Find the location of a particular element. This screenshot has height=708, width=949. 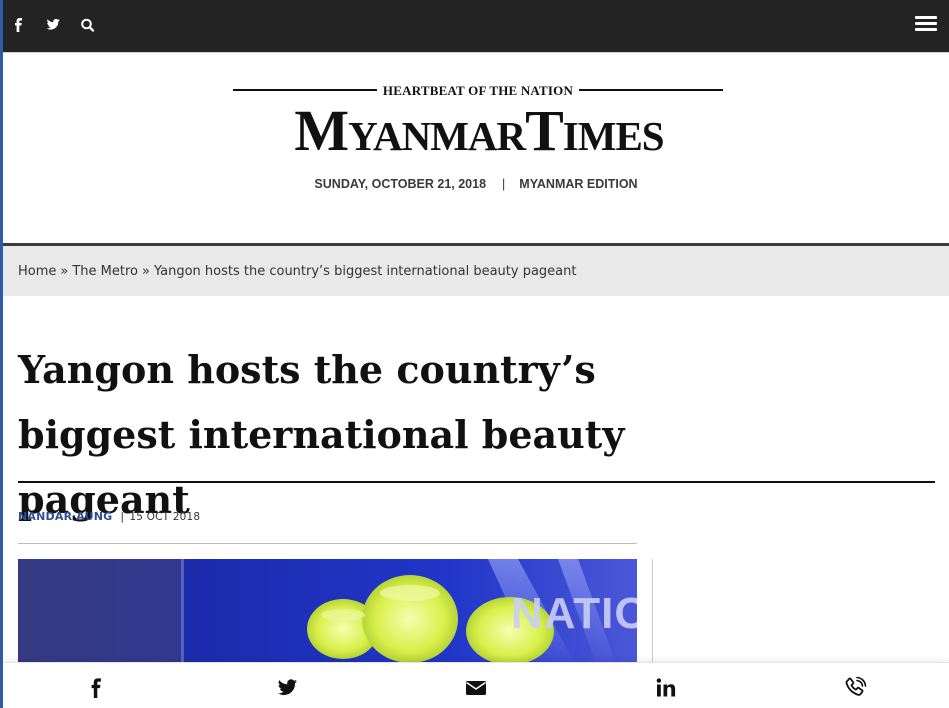

dateline: SUNDAY, OCTOBER 21, 2018 | MYANMAR EDITION is located at coordinates (476, 184).